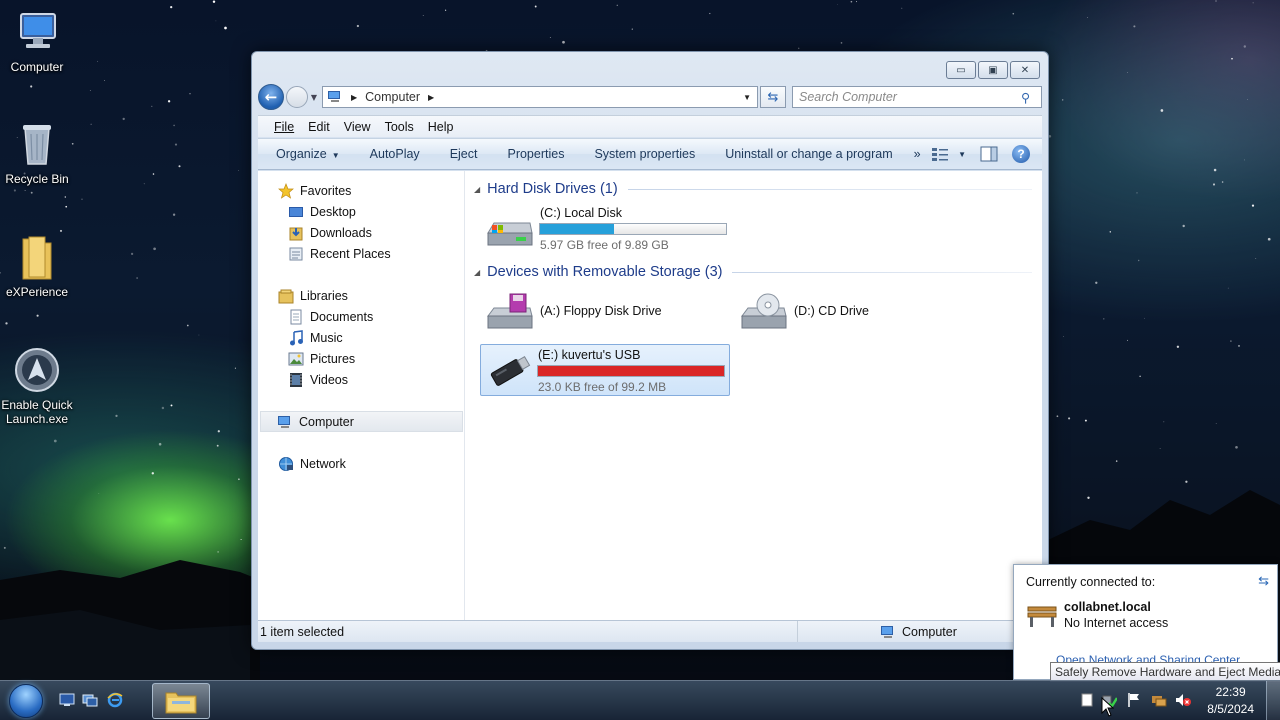 The image size is (1280, 720). I want to click on nav-downloads: Downloads, so click(330, 232).